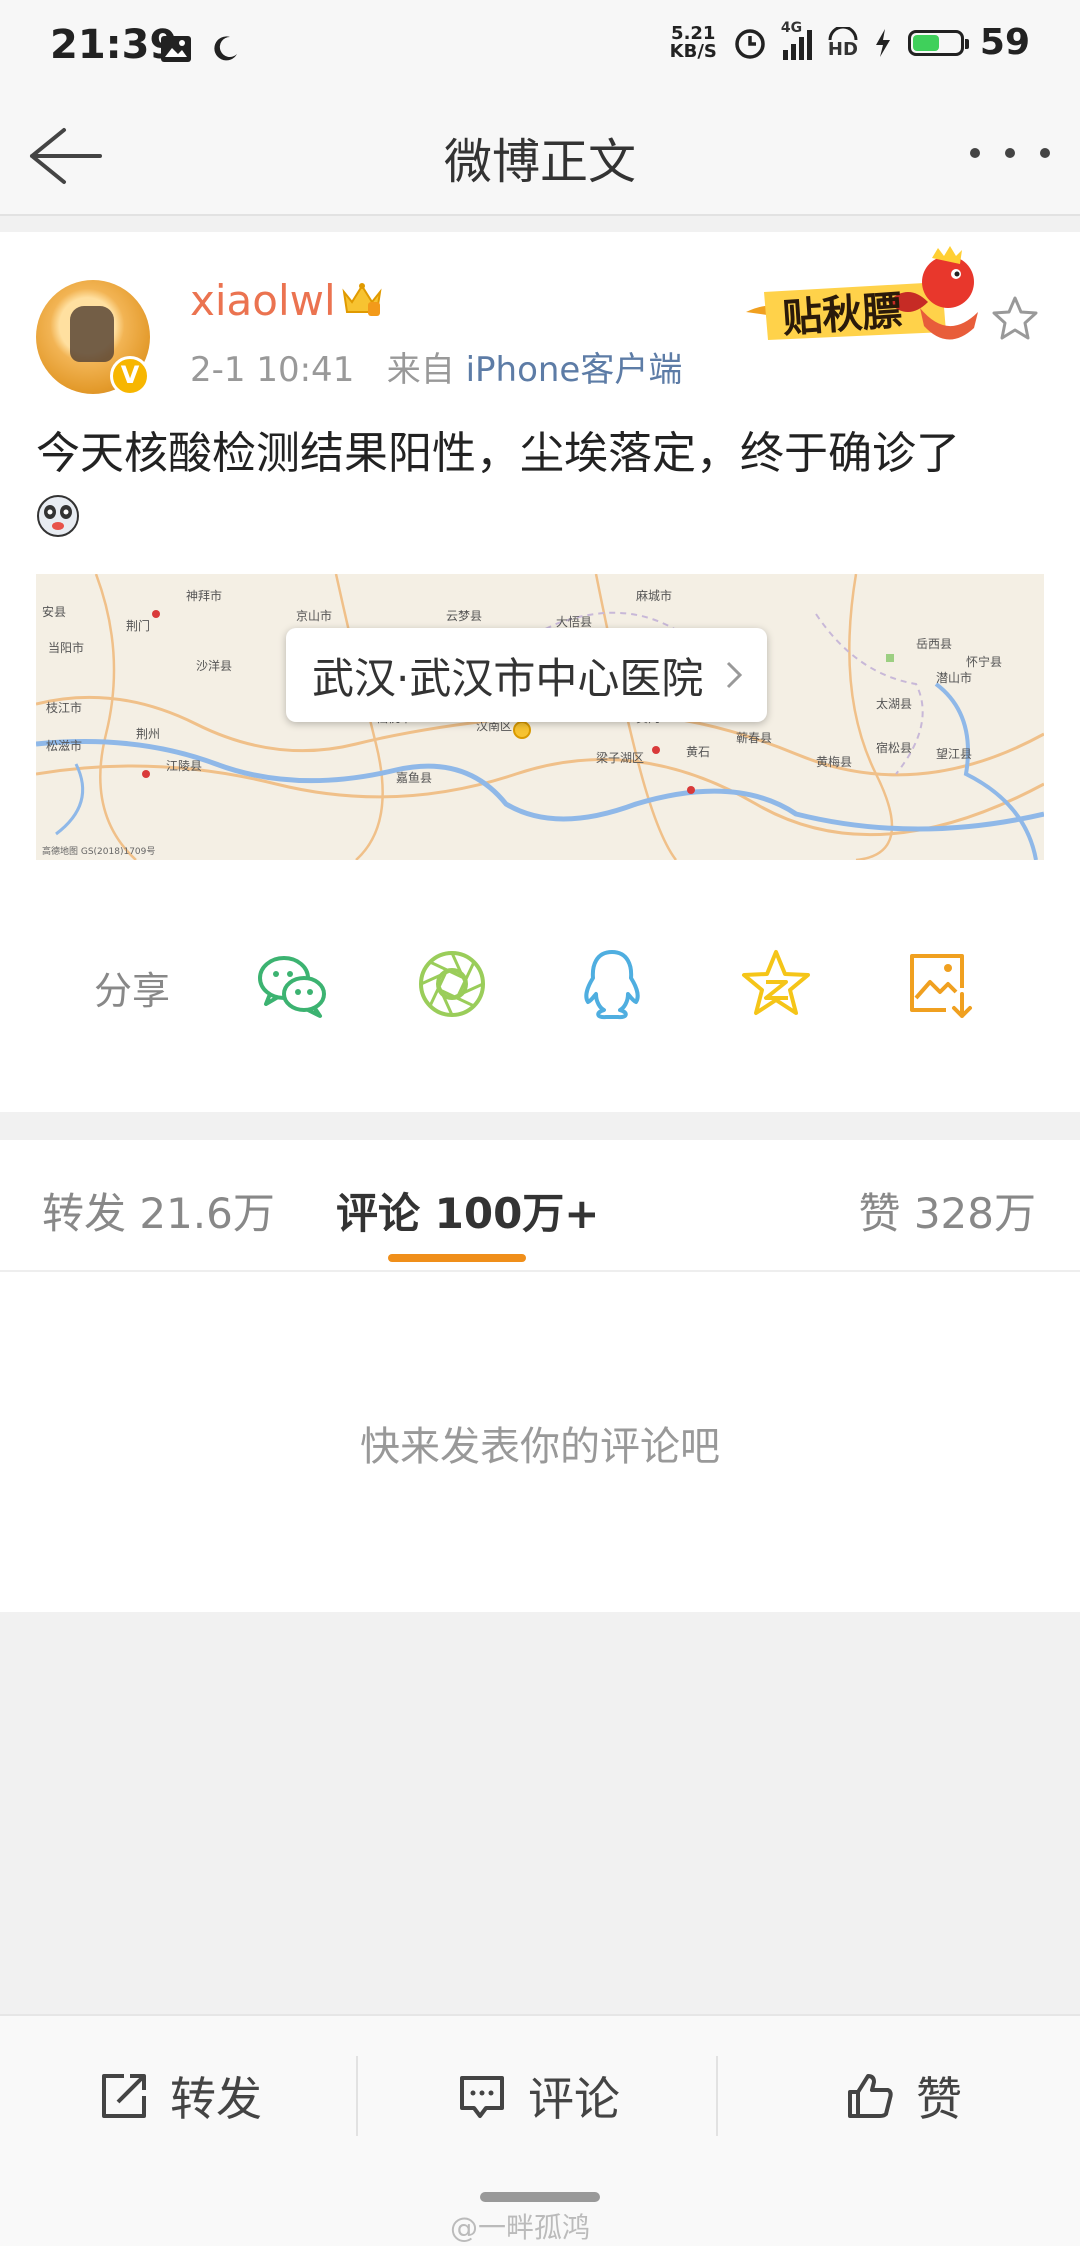  What do you see at coordinates (1004, 42) in the screenshot?
I see `battery-percent: 59` at bounding box center [1004, 42].